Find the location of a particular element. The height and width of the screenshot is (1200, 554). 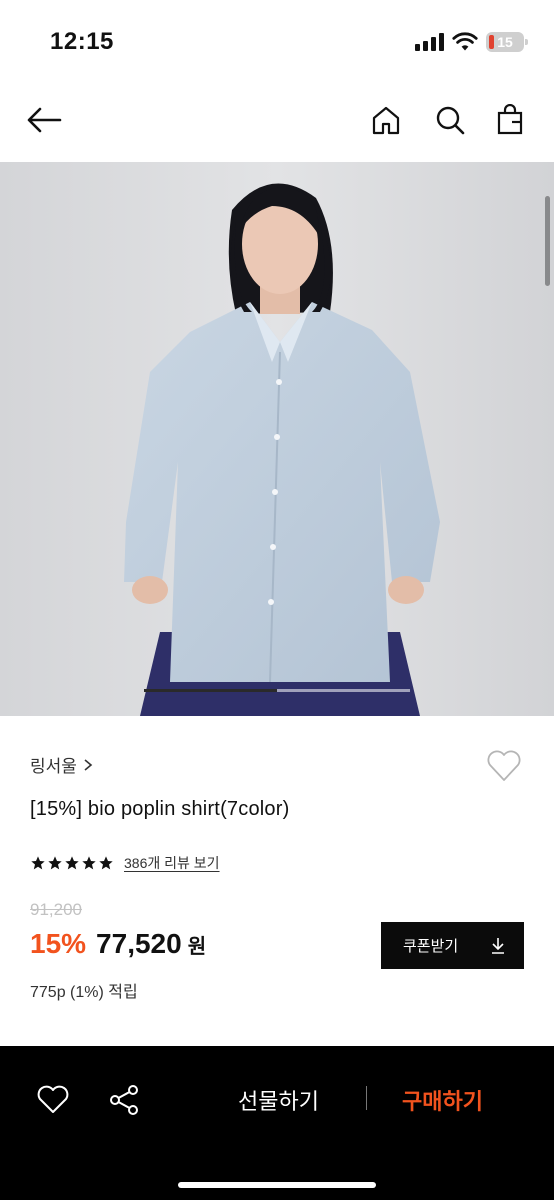

back-button is located at coordinates (44, 120).